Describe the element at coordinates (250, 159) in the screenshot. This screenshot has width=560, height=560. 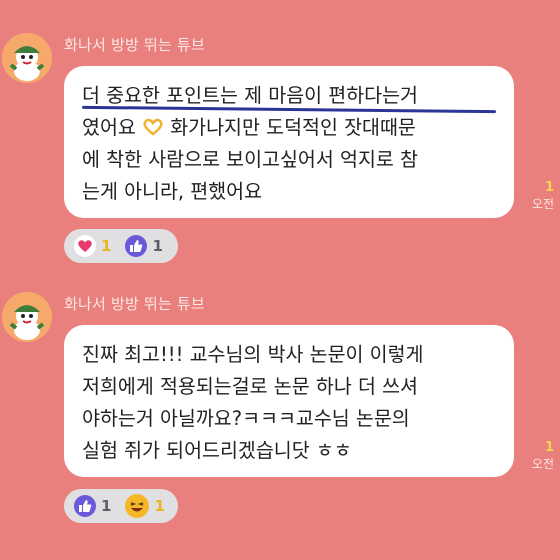
I see `message-line: 에 착한 사람으로 보이고싶어서 억지로 참` at that location.